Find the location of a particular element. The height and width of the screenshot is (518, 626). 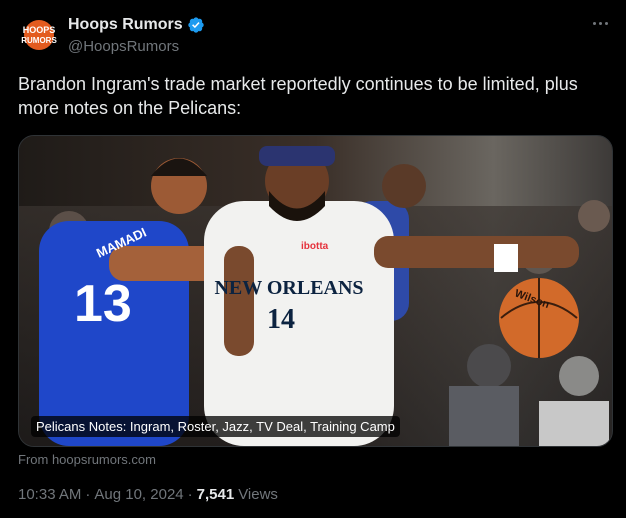

verified-badge-icon is located at coordinates (196, 25).